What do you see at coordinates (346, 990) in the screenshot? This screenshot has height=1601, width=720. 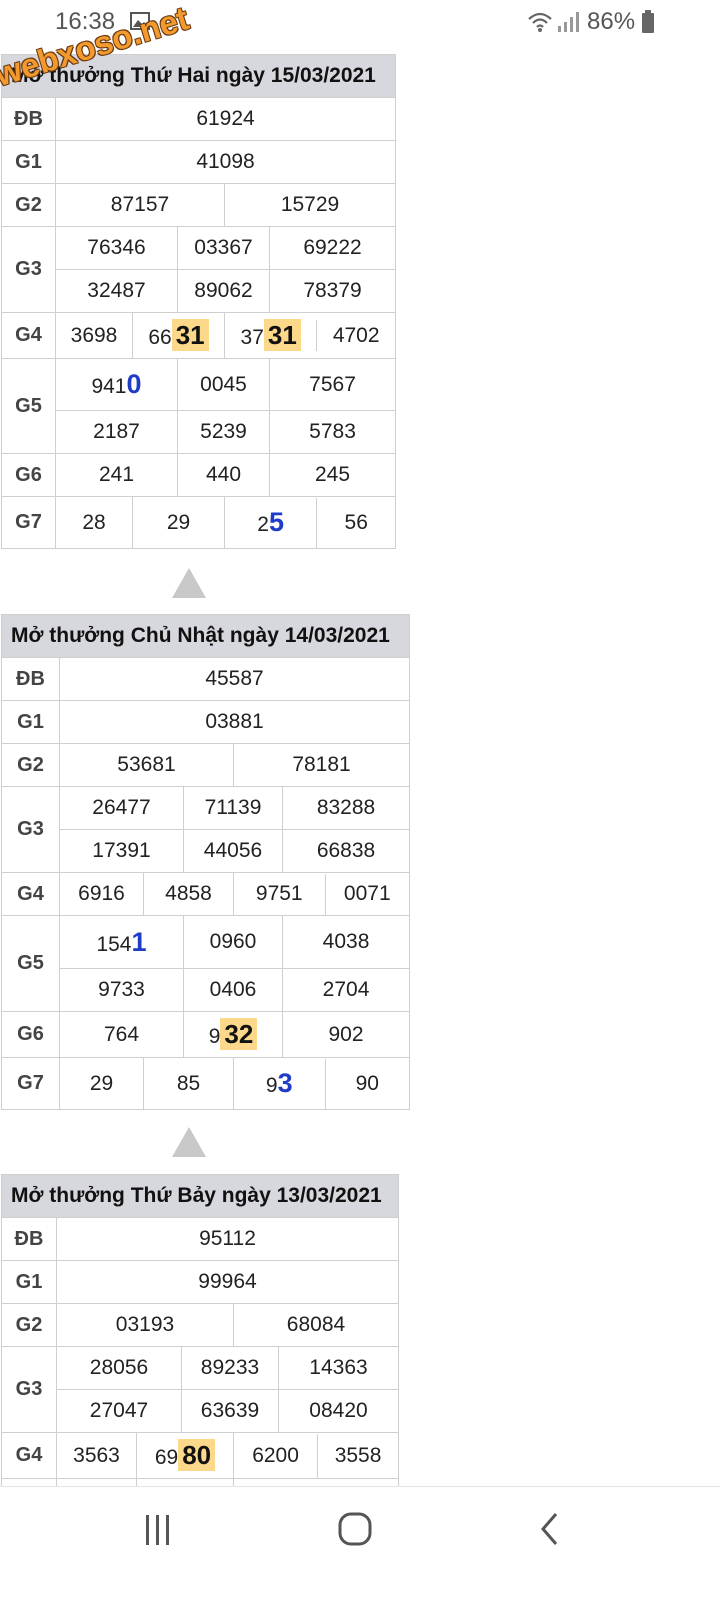 I see `prize-g5-value: 2704` at bounding box center [346, 990].